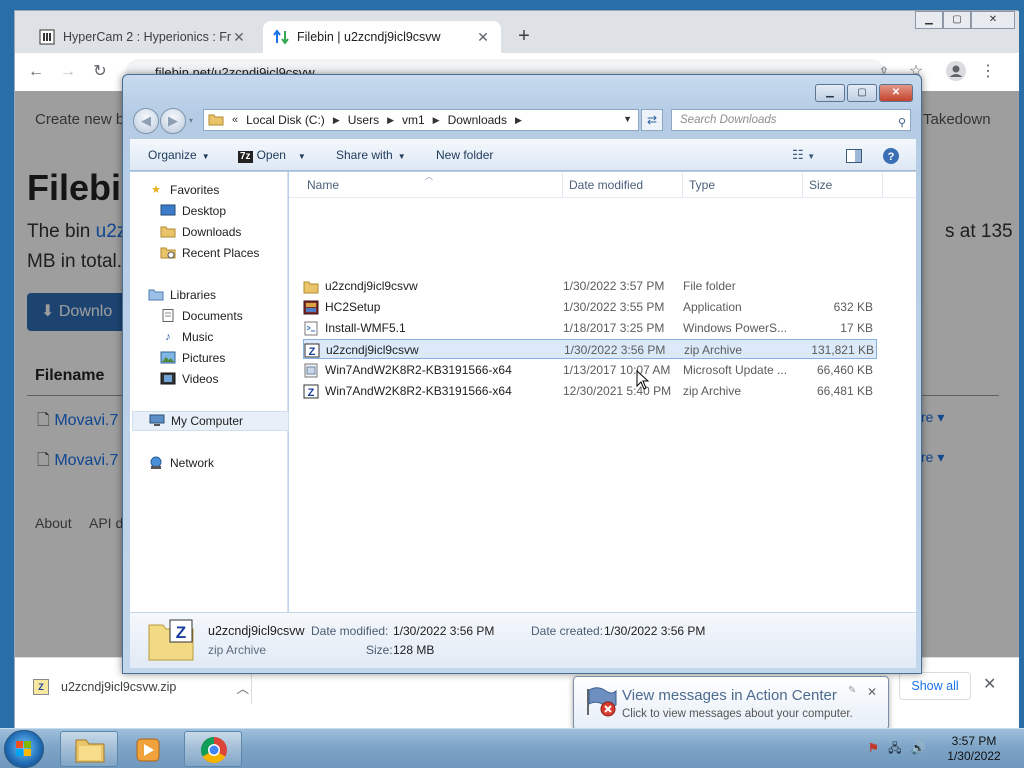 The height and width of the screenshot is (768, 1024). Describe the element at coordinates (614, 328) in the screenshot. I see `file-date: 1/18/2017 3:25 PM` at that location.